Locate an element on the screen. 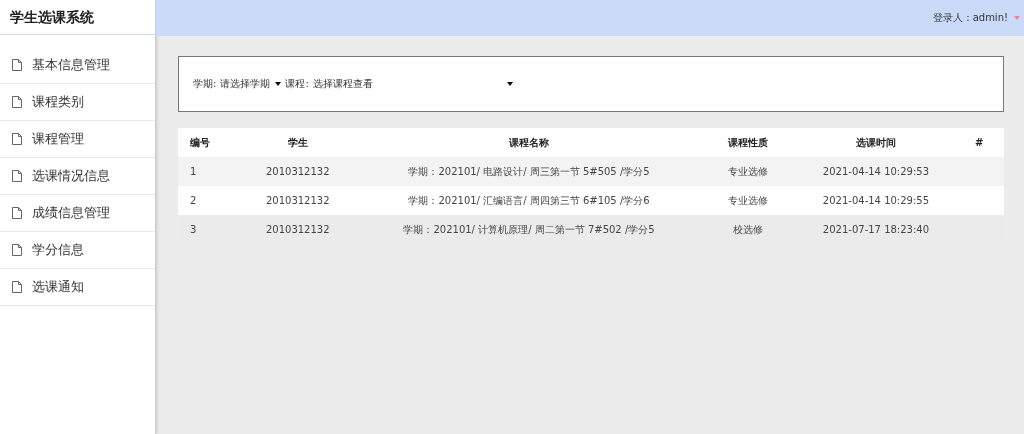 Image resolution: width=1024 pixels, height=434 pixels. column-header: 选课时间 is located at coordinates (876, 142).